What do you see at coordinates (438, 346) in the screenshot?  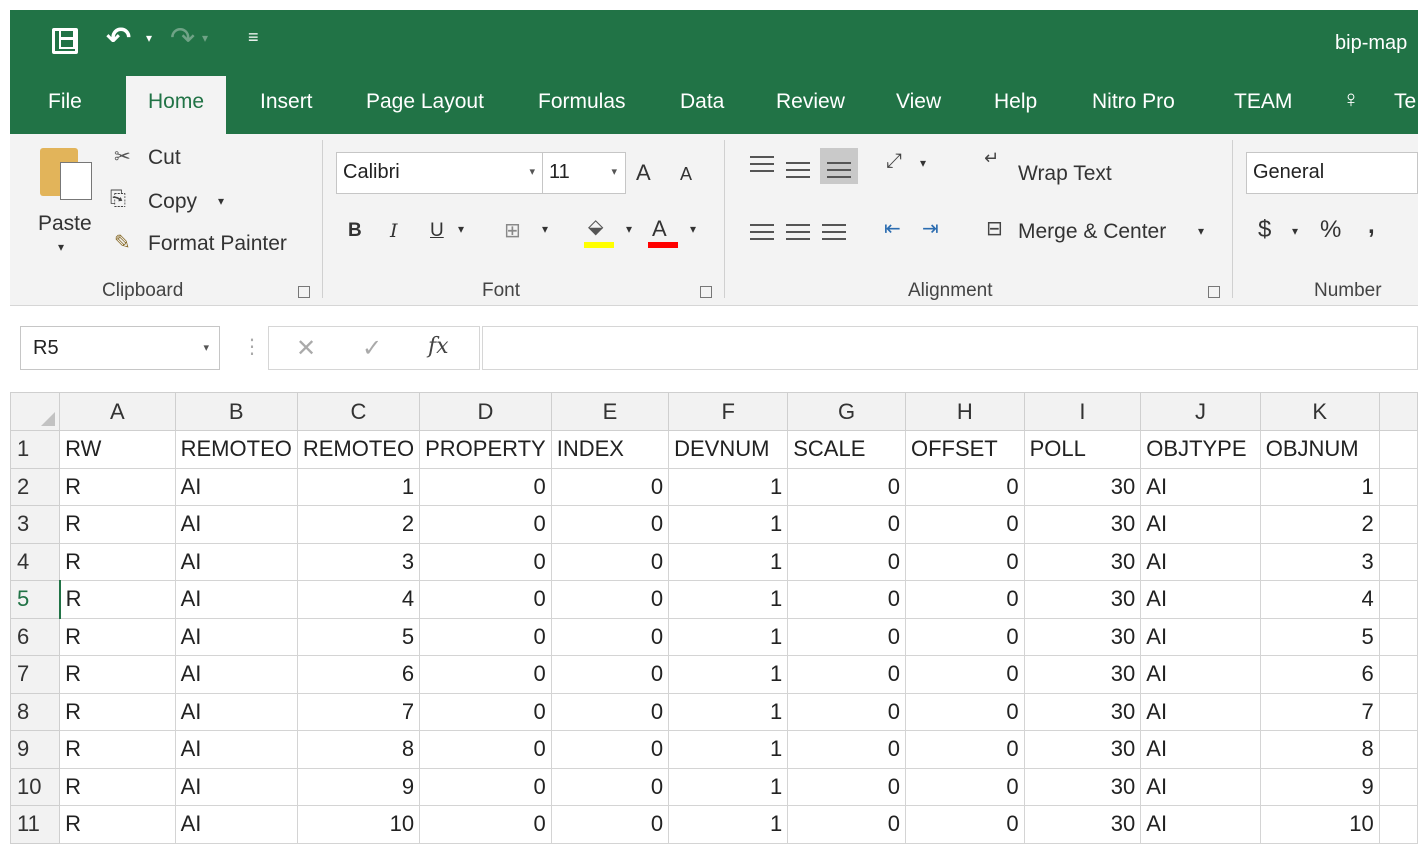 I see `insert-function-button: fx` at bounding box center [438, 346].